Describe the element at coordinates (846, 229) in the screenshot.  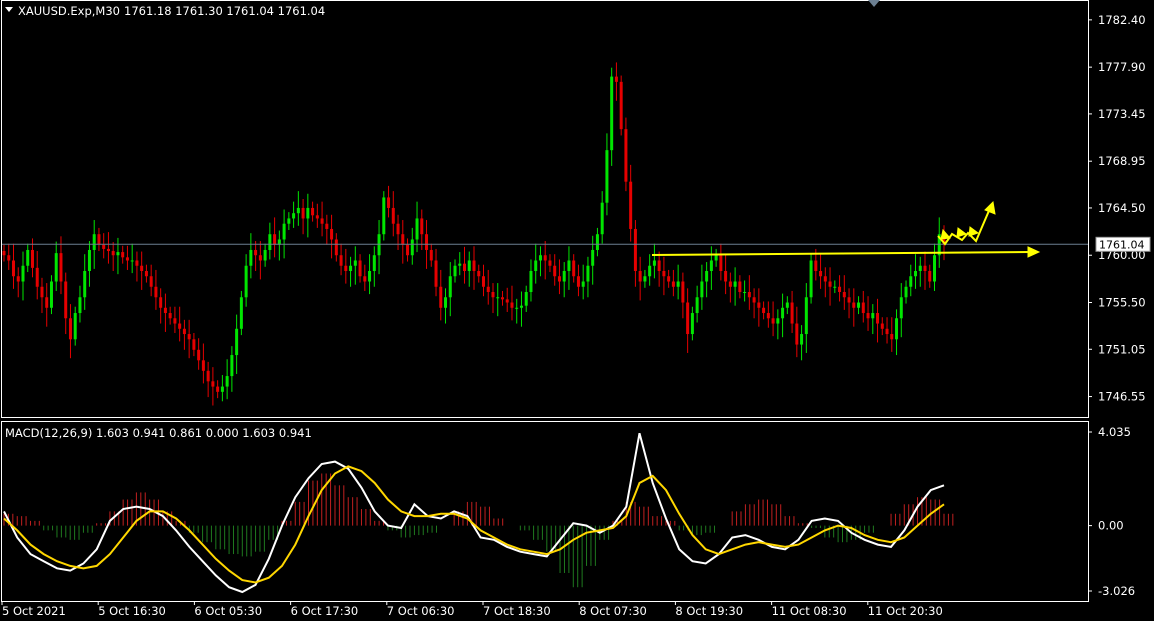
I see `trend-annotation` at that location.